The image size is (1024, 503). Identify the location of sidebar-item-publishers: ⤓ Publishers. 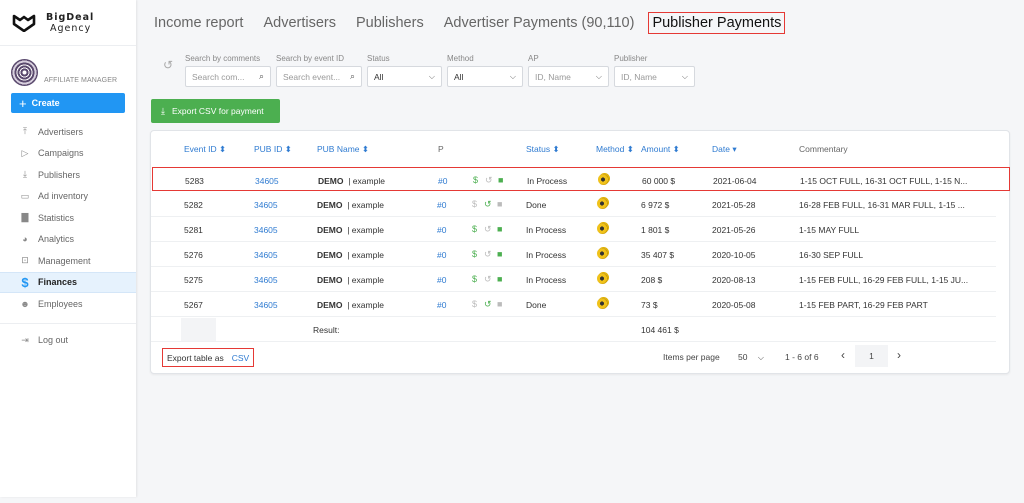
(68, 175).